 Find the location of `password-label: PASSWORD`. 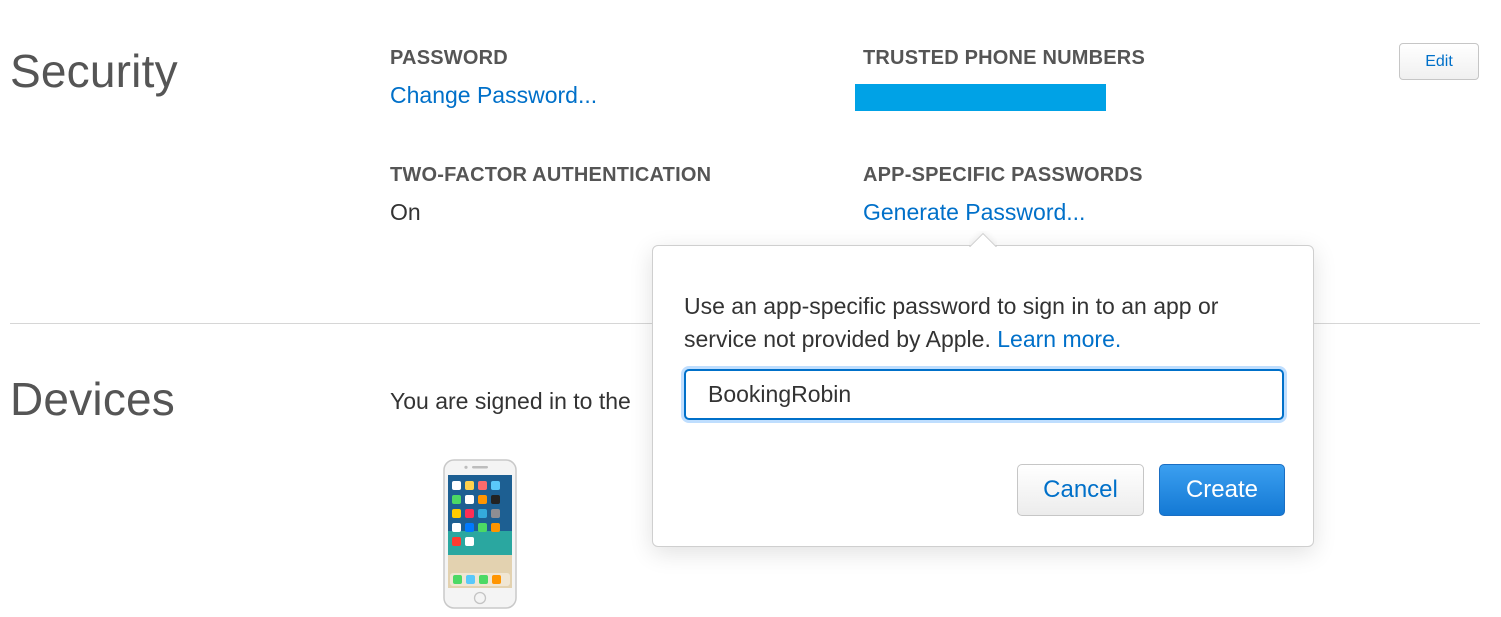

password-label: PASSWORD is located at coordinates (449, 58).